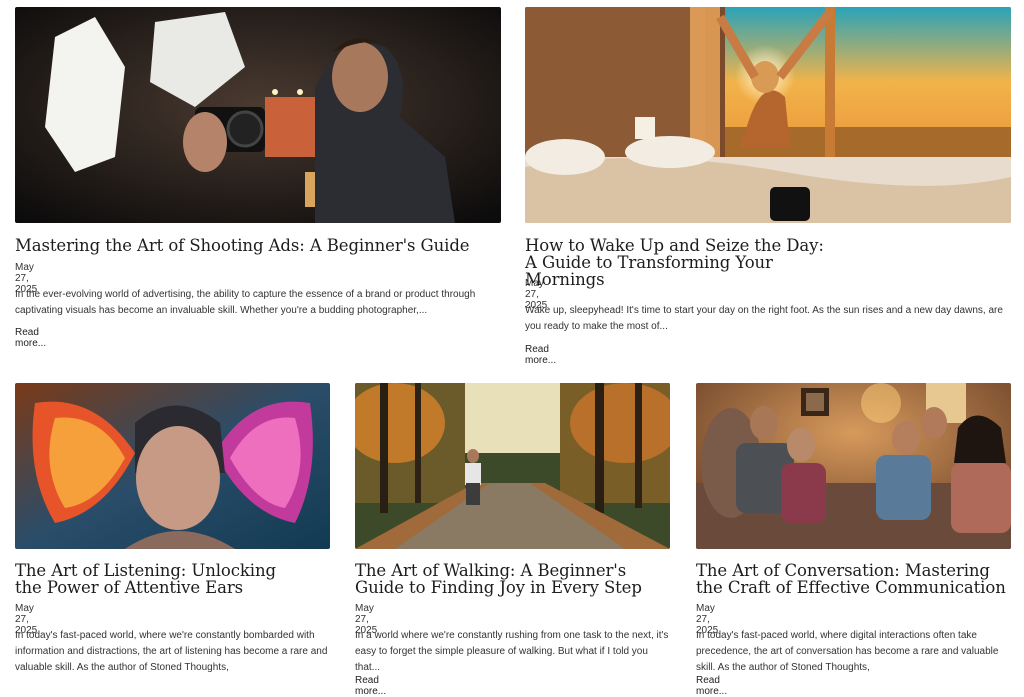 The width and height of the screenshot is (1024, 697). I want to click on post-image-forest-walk, so click(512, 466).